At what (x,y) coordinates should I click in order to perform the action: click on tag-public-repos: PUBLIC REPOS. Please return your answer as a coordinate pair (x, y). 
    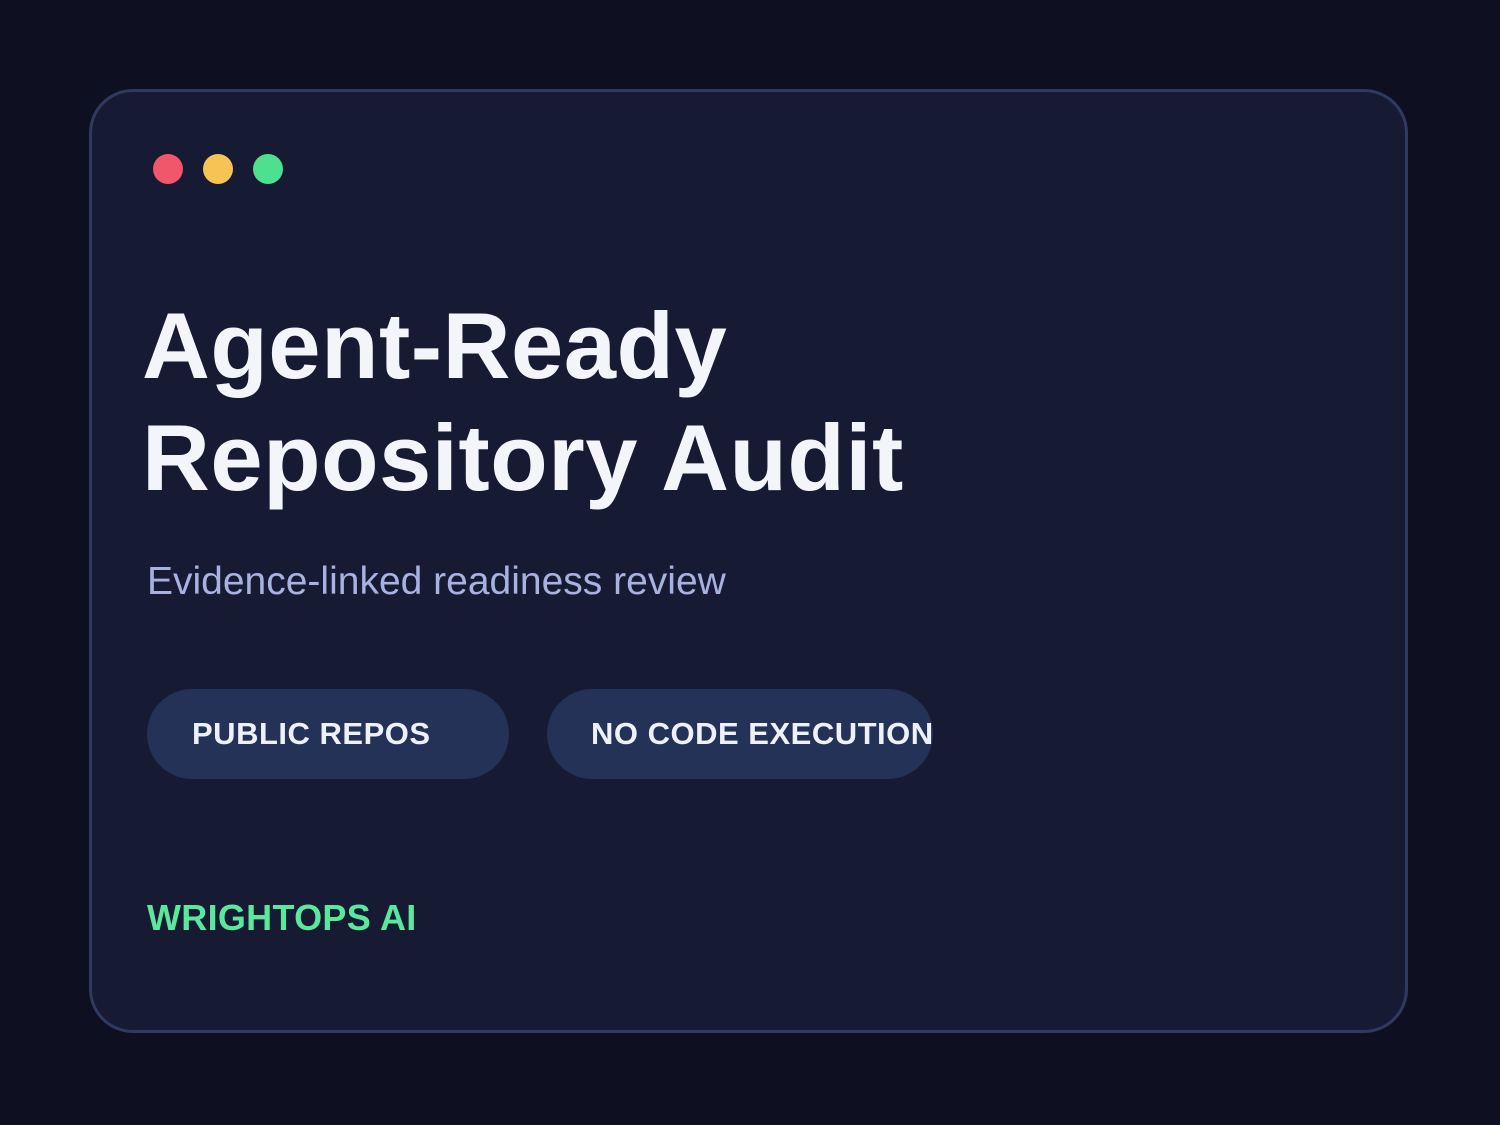
    Looking at the image, I should click on (328, 734).